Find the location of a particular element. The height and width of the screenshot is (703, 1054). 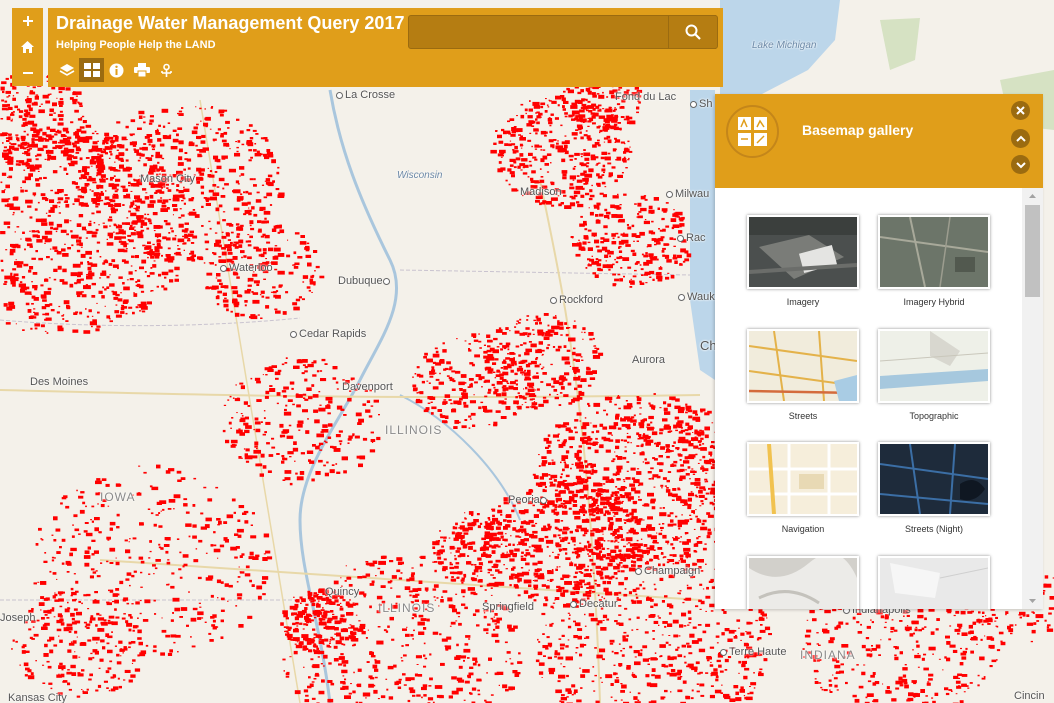

print-button is located at coordinates (141, 70).